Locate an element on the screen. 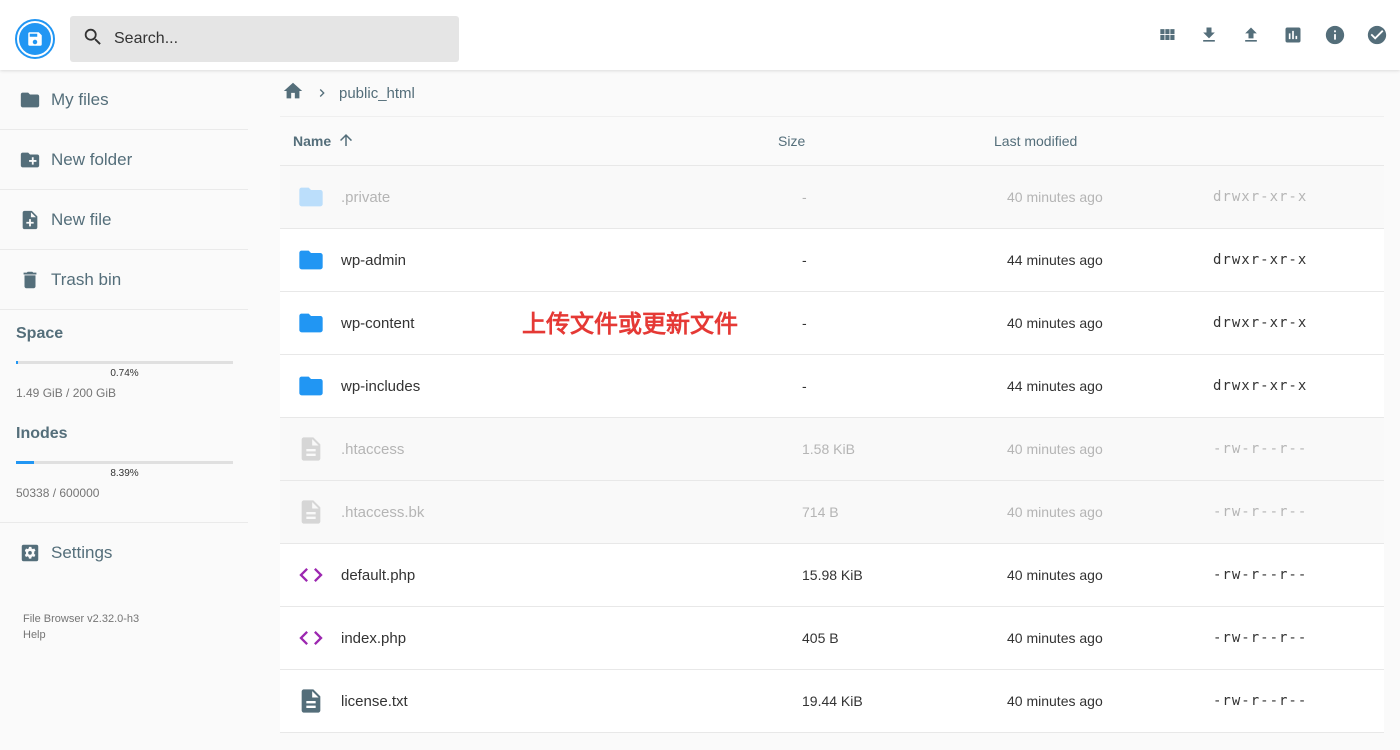  download-icon is located at coordinates (1209, 35).